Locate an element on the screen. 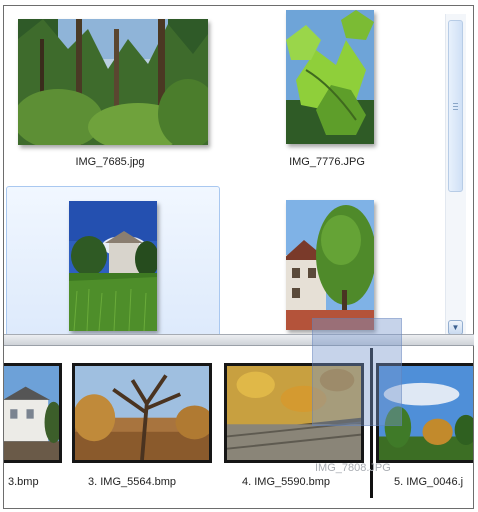 The image size is (478, 512). thumbnail-item: IMG_7776.JPG is located at coordinates (334, 95).